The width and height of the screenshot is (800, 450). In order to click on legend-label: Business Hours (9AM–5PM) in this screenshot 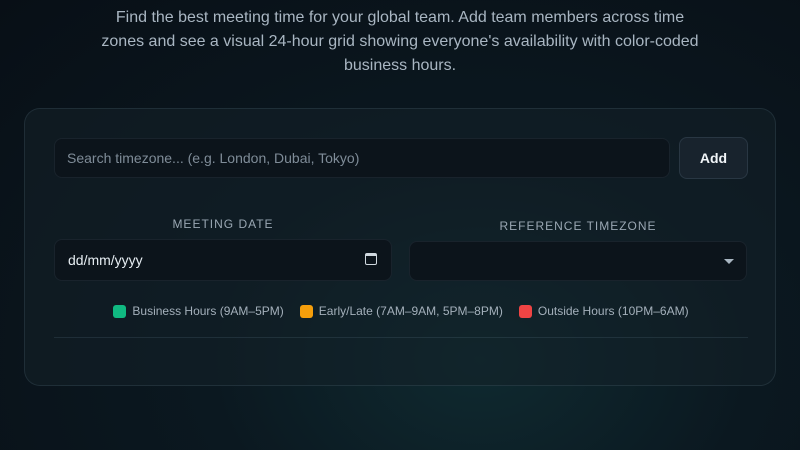, I will do `click(208, 311)`.